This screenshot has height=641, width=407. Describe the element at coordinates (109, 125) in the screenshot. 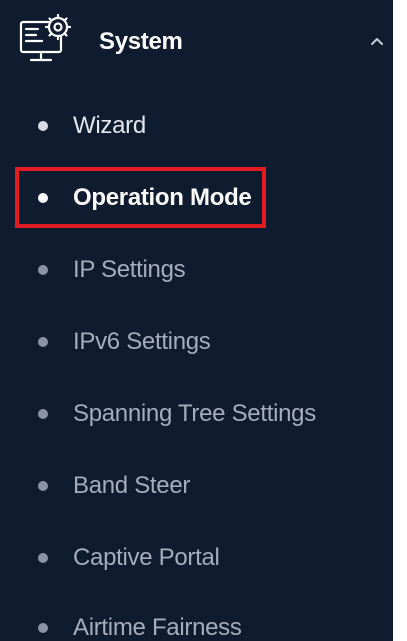

I see `sidebar-item-label: Wizard` at that location.